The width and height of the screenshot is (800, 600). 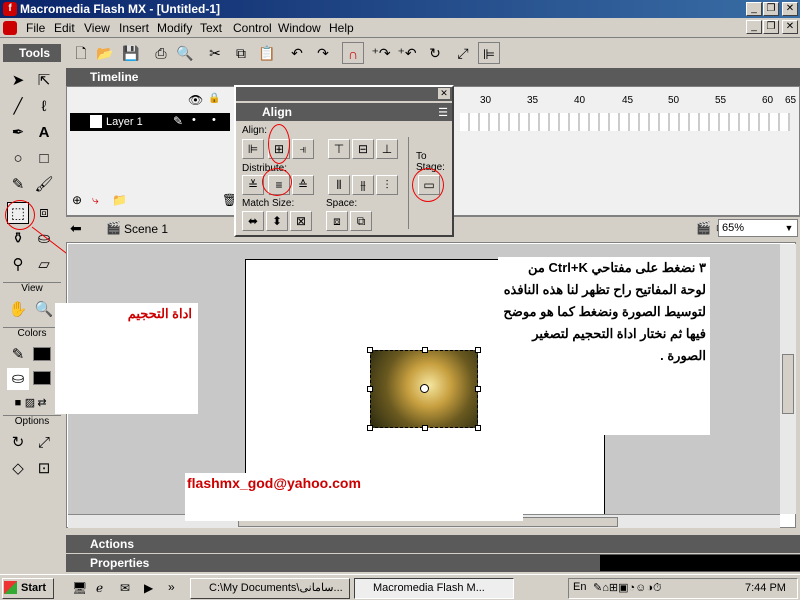 I want to click on redo-icon: ↷, so click(x=323, y=53).